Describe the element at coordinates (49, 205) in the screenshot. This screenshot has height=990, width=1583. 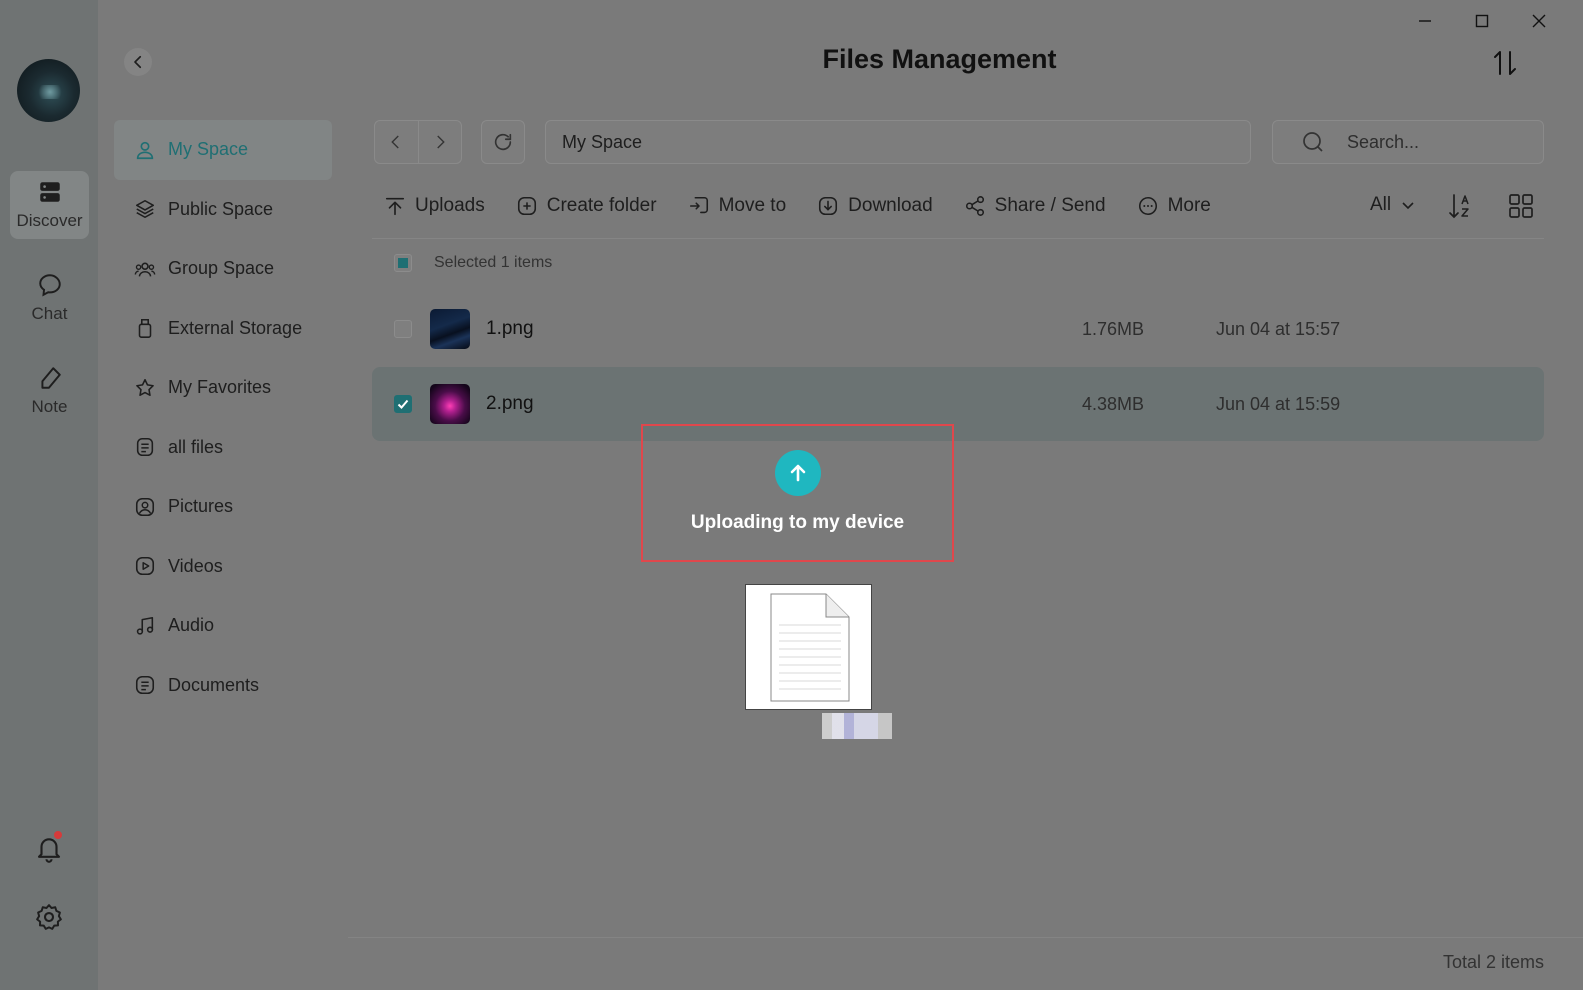
I see `rail-item-discover: Discover` at that location.